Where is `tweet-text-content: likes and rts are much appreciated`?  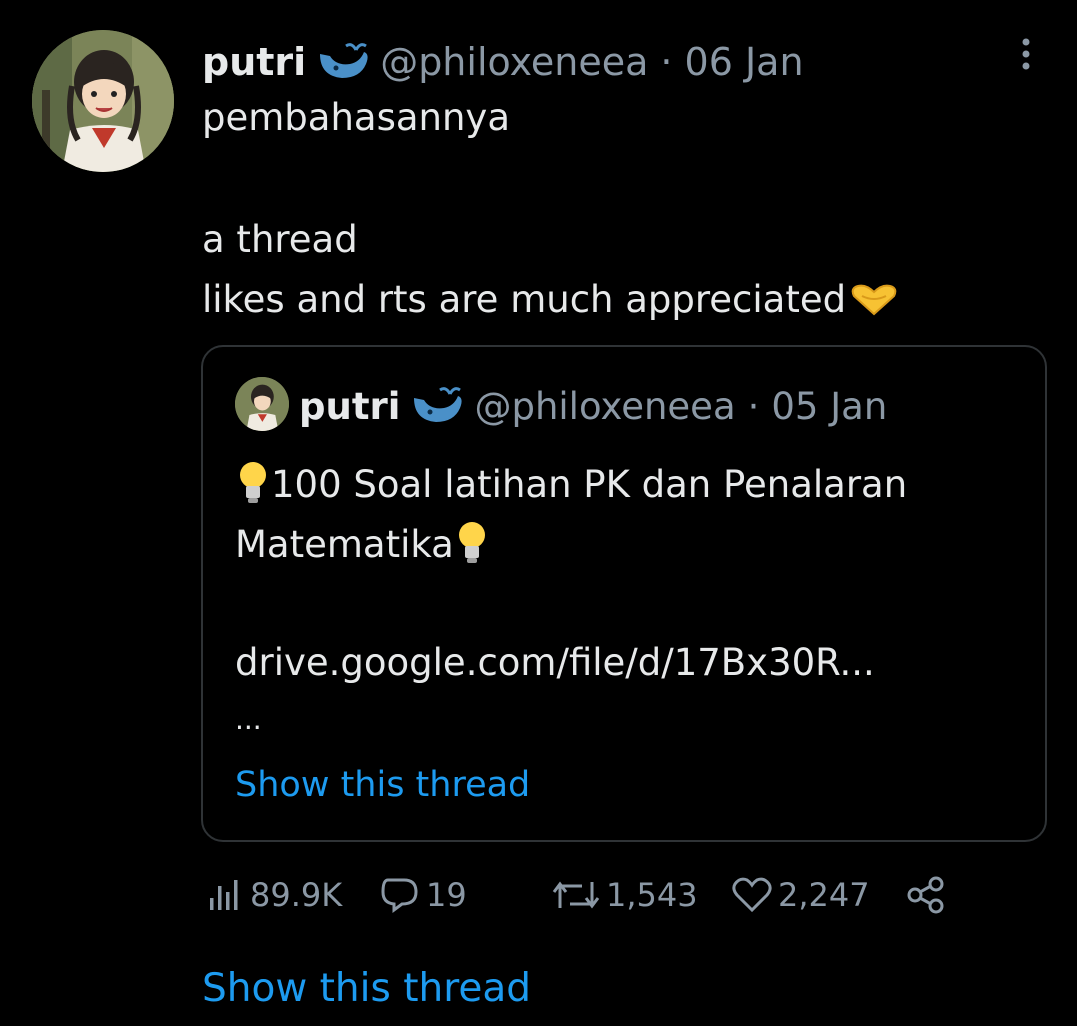
tweet-text-content: likes and rts are much appreciated is located at coordinates (524, 299).